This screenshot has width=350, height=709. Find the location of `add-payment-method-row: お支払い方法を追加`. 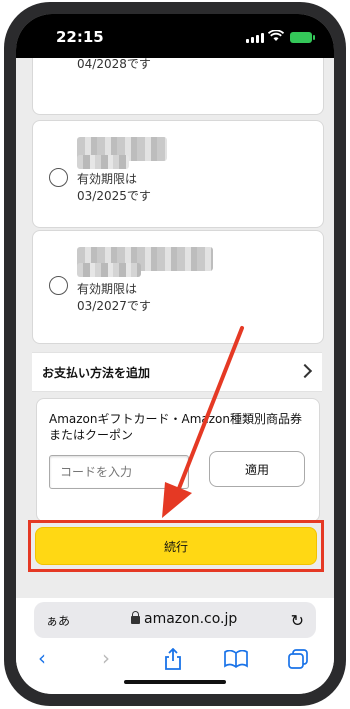

add-payment-method-row: お支払い方法を追加 is located at coordinates (177, 372).